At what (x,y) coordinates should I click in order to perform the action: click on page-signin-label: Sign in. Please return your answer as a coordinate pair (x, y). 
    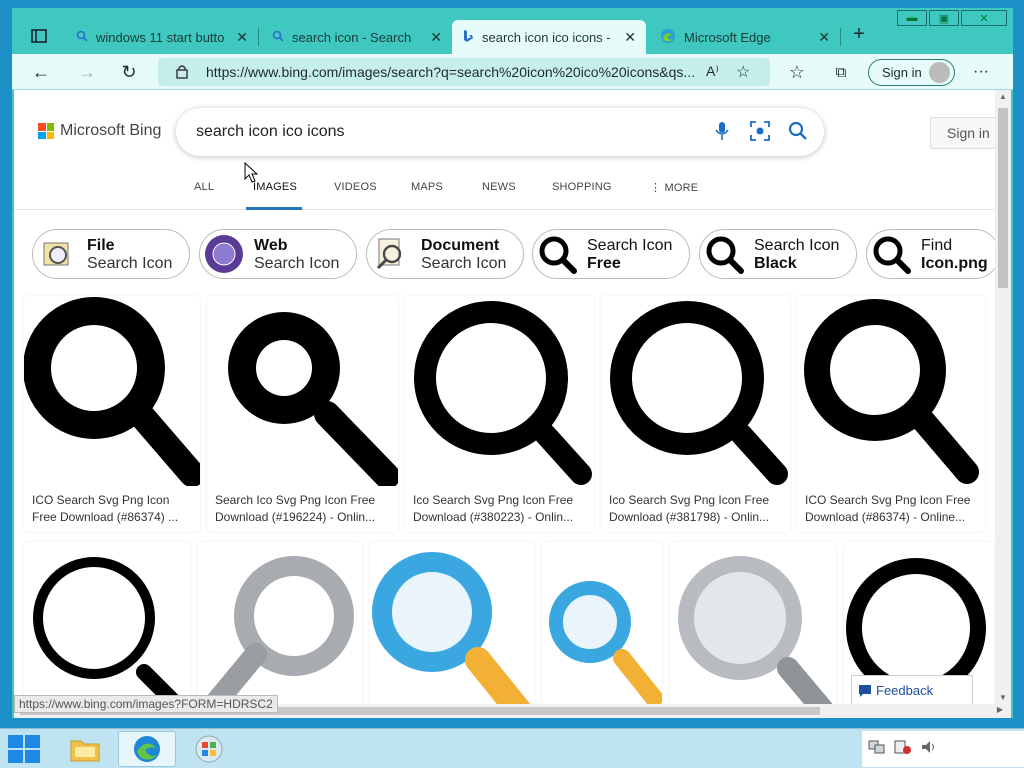
    Looking at the image, I should click on (968, 133).